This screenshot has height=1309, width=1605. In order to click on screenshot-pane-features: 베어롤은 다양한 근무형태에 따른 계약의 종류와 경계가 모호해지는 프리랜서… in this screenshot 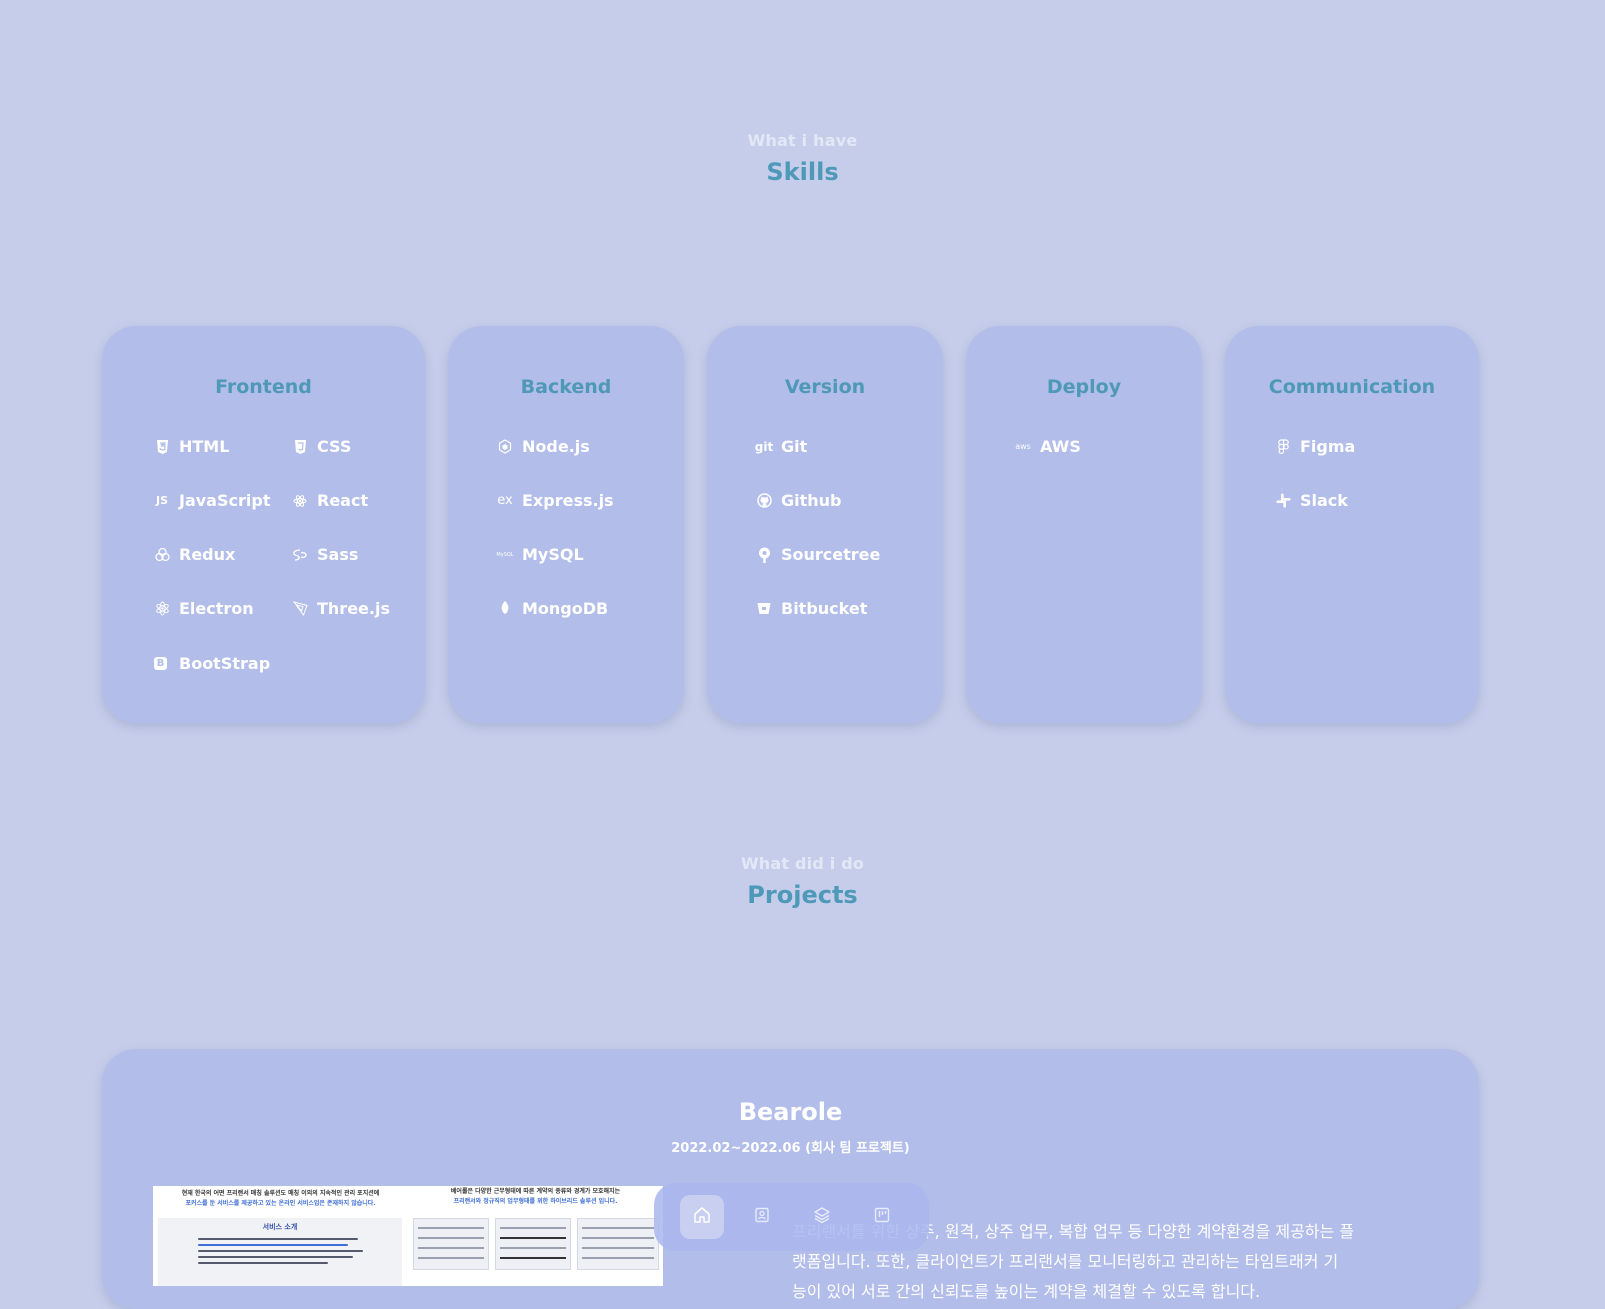, I will do `click(535, 1236)`.